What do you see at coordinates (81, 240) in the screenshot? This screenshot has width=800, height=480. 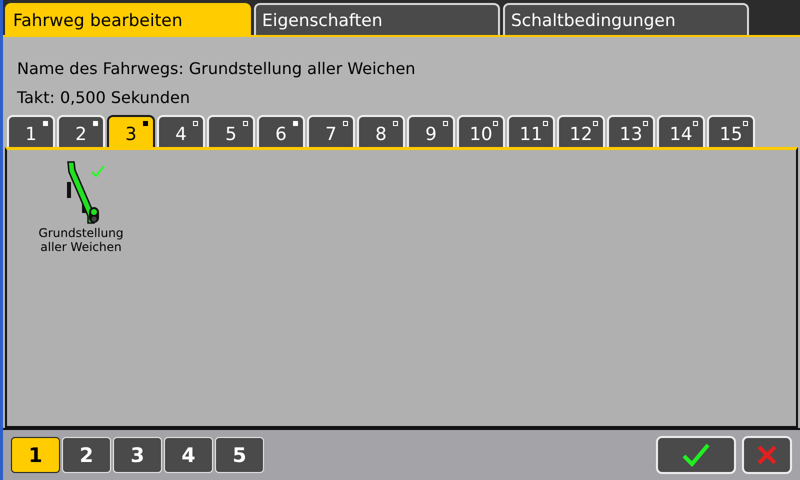 I see `route-label: Grundstellung aller Weichen` at bounding box center [81, 240].